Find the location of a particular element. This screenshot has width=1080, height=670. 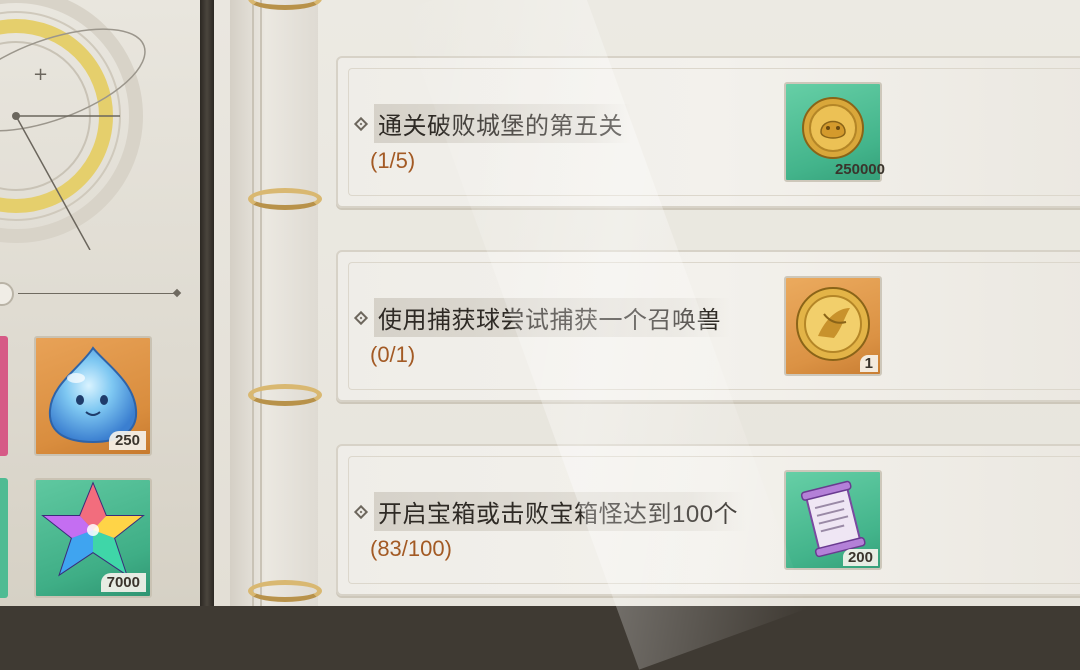

reward-item: 200 is located at coordinates (833, 520).